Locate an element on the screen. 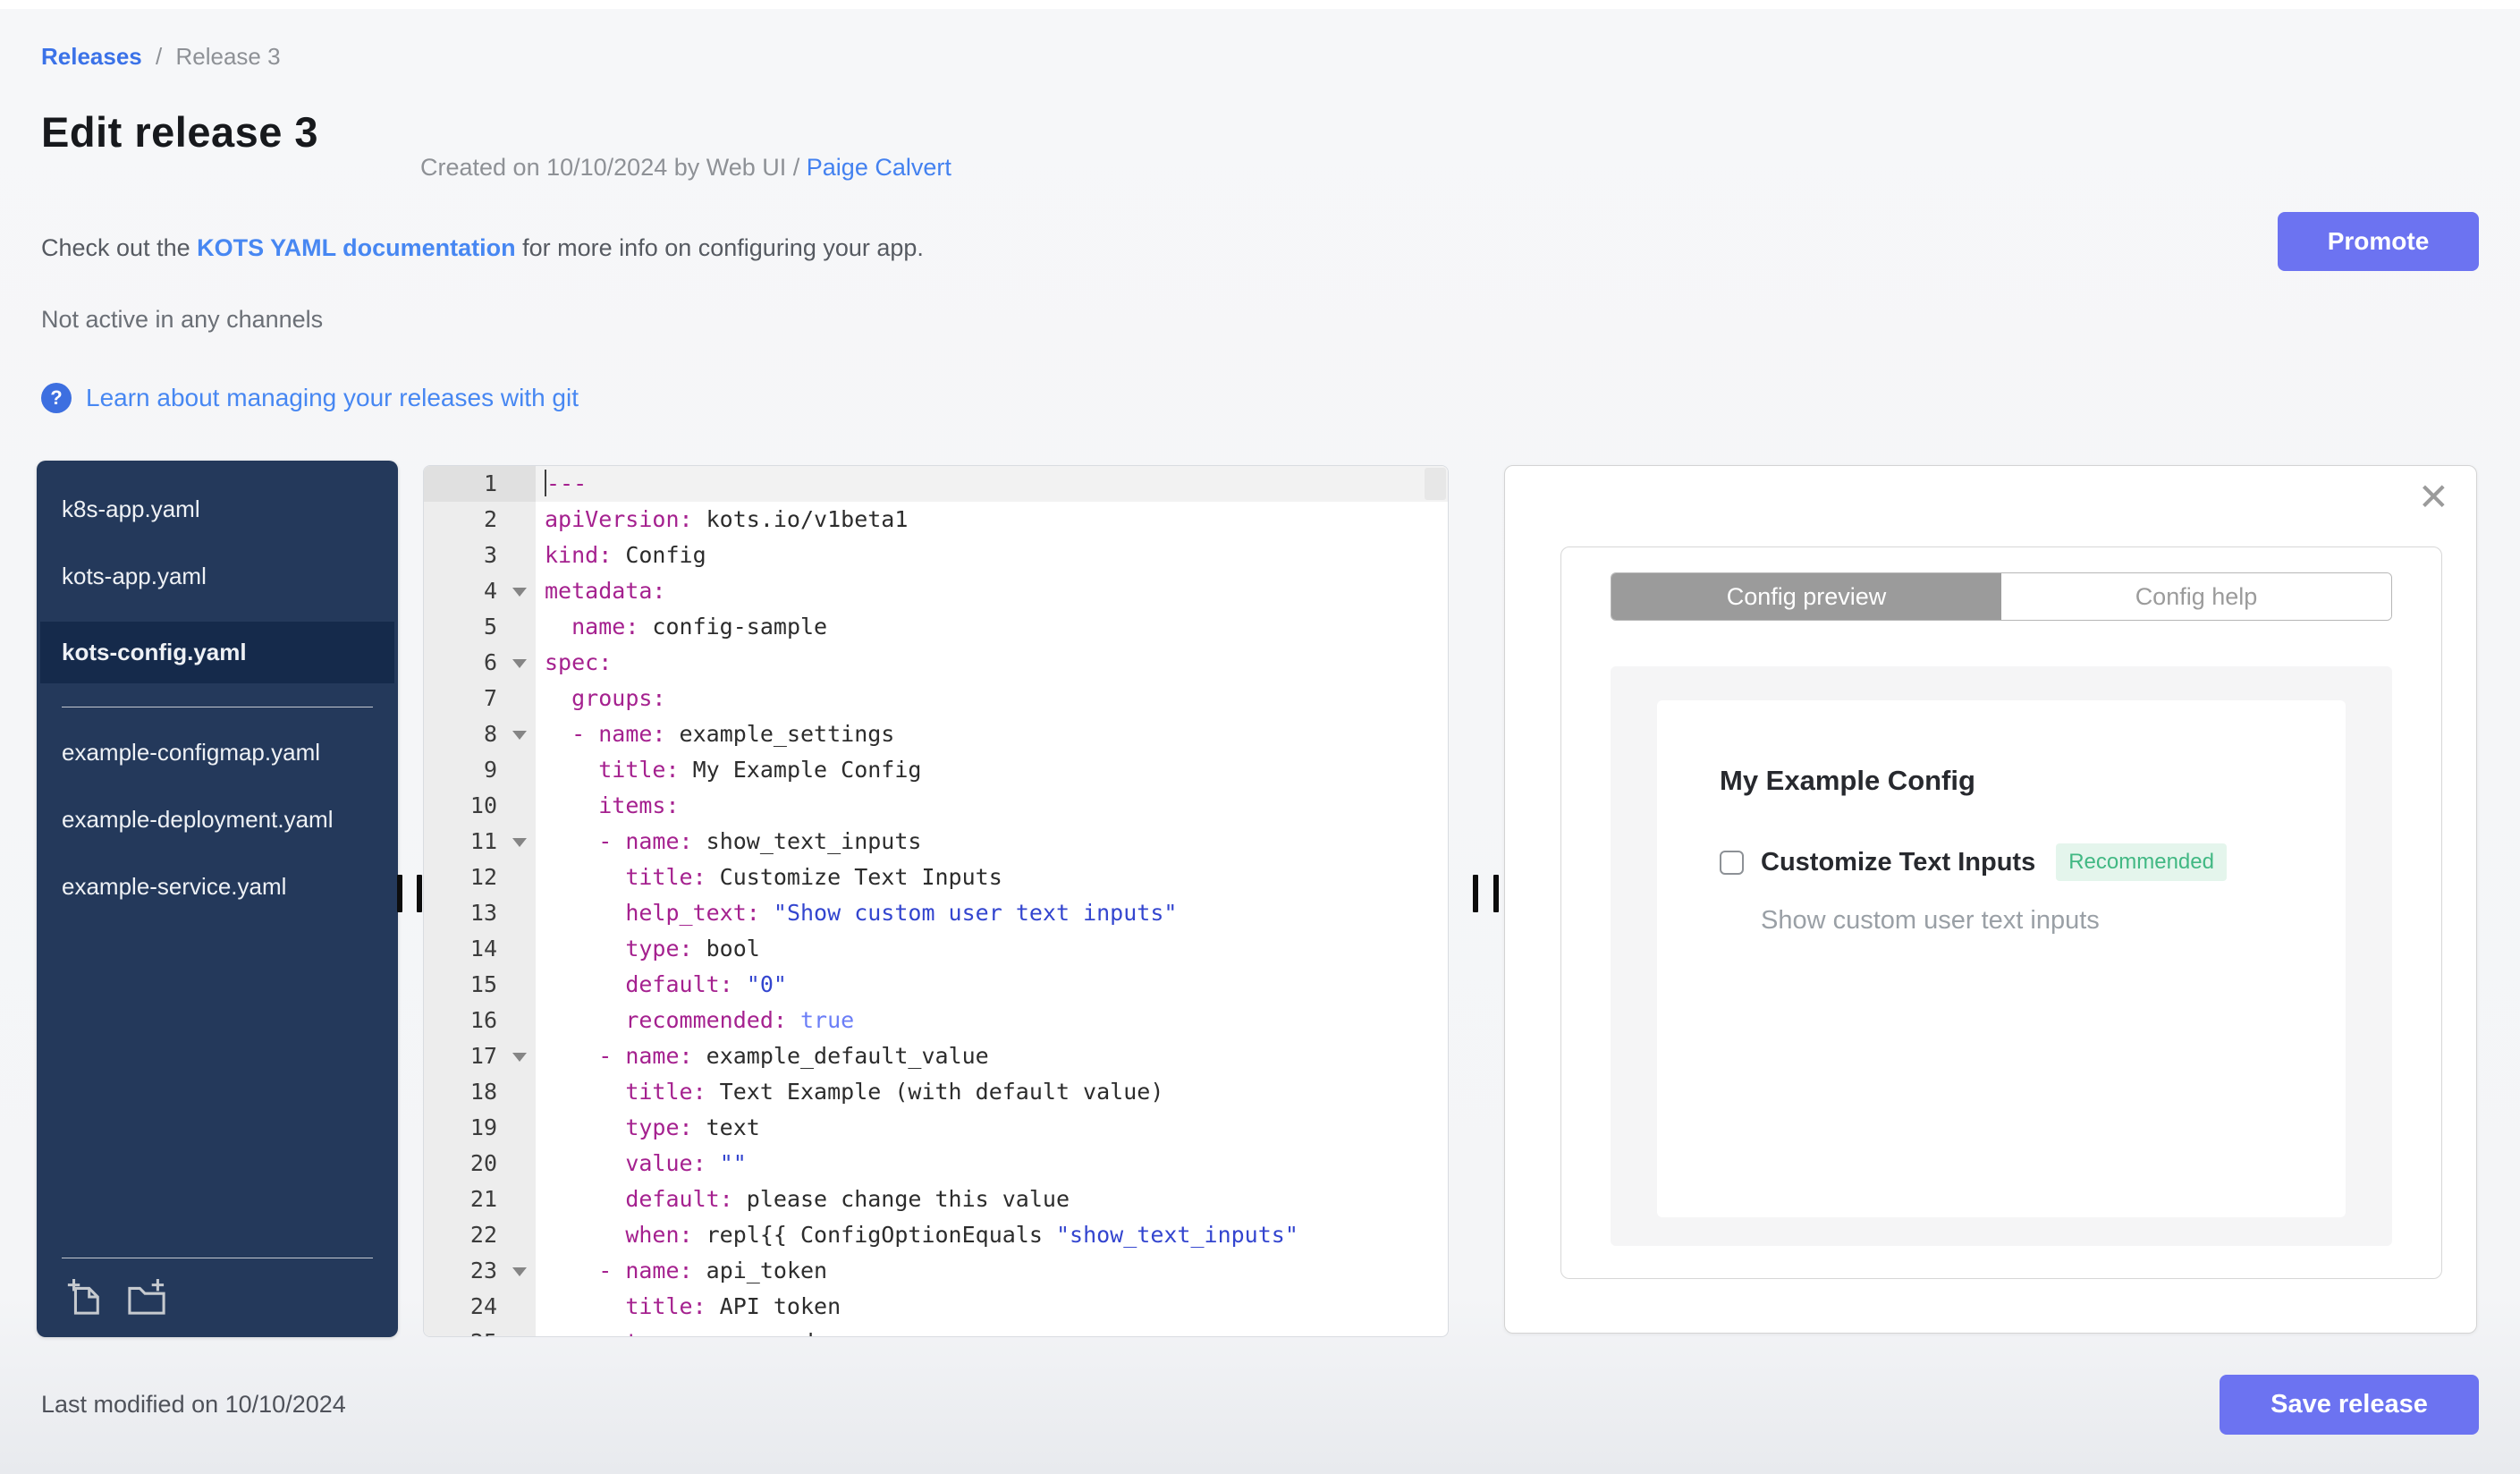 The image size is (2520, 1474). code-line-5: 5 name: config-sample is located at coordinates (936, 627).